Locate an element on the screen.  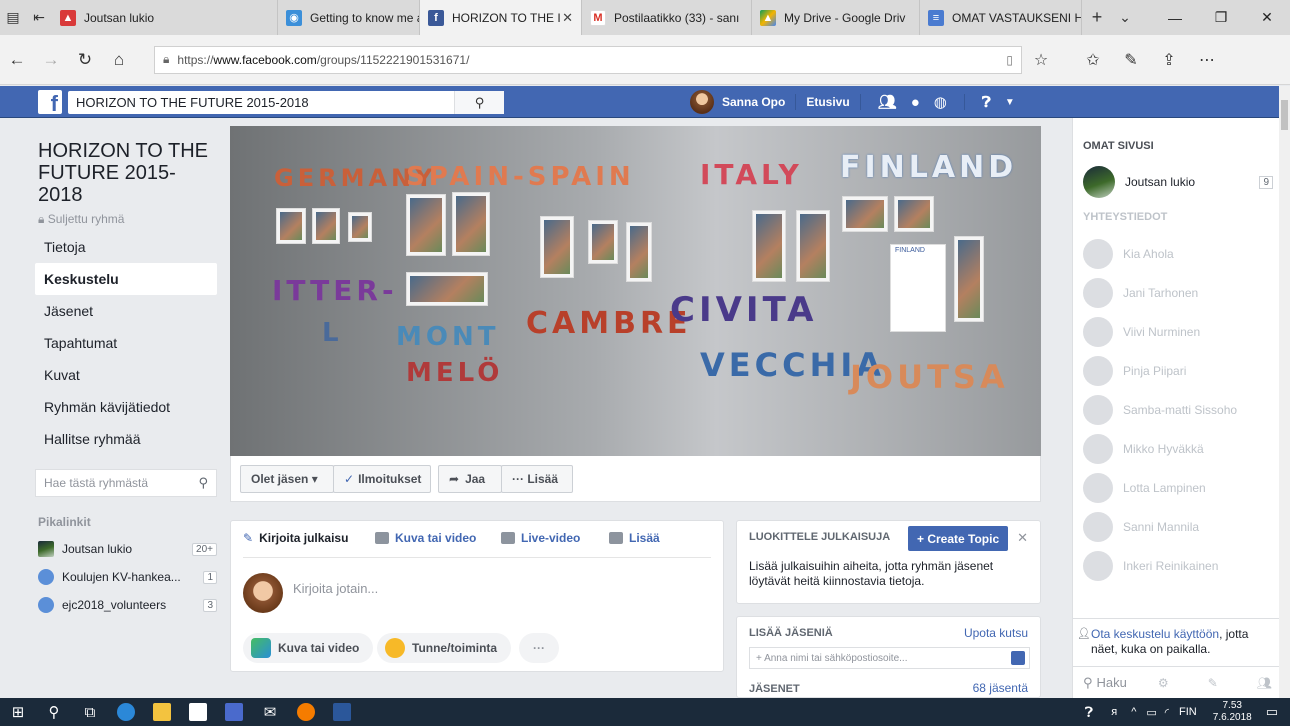
browser-tab: M Postilaatikko (33) - sanı is located at coordinates (667, 17).